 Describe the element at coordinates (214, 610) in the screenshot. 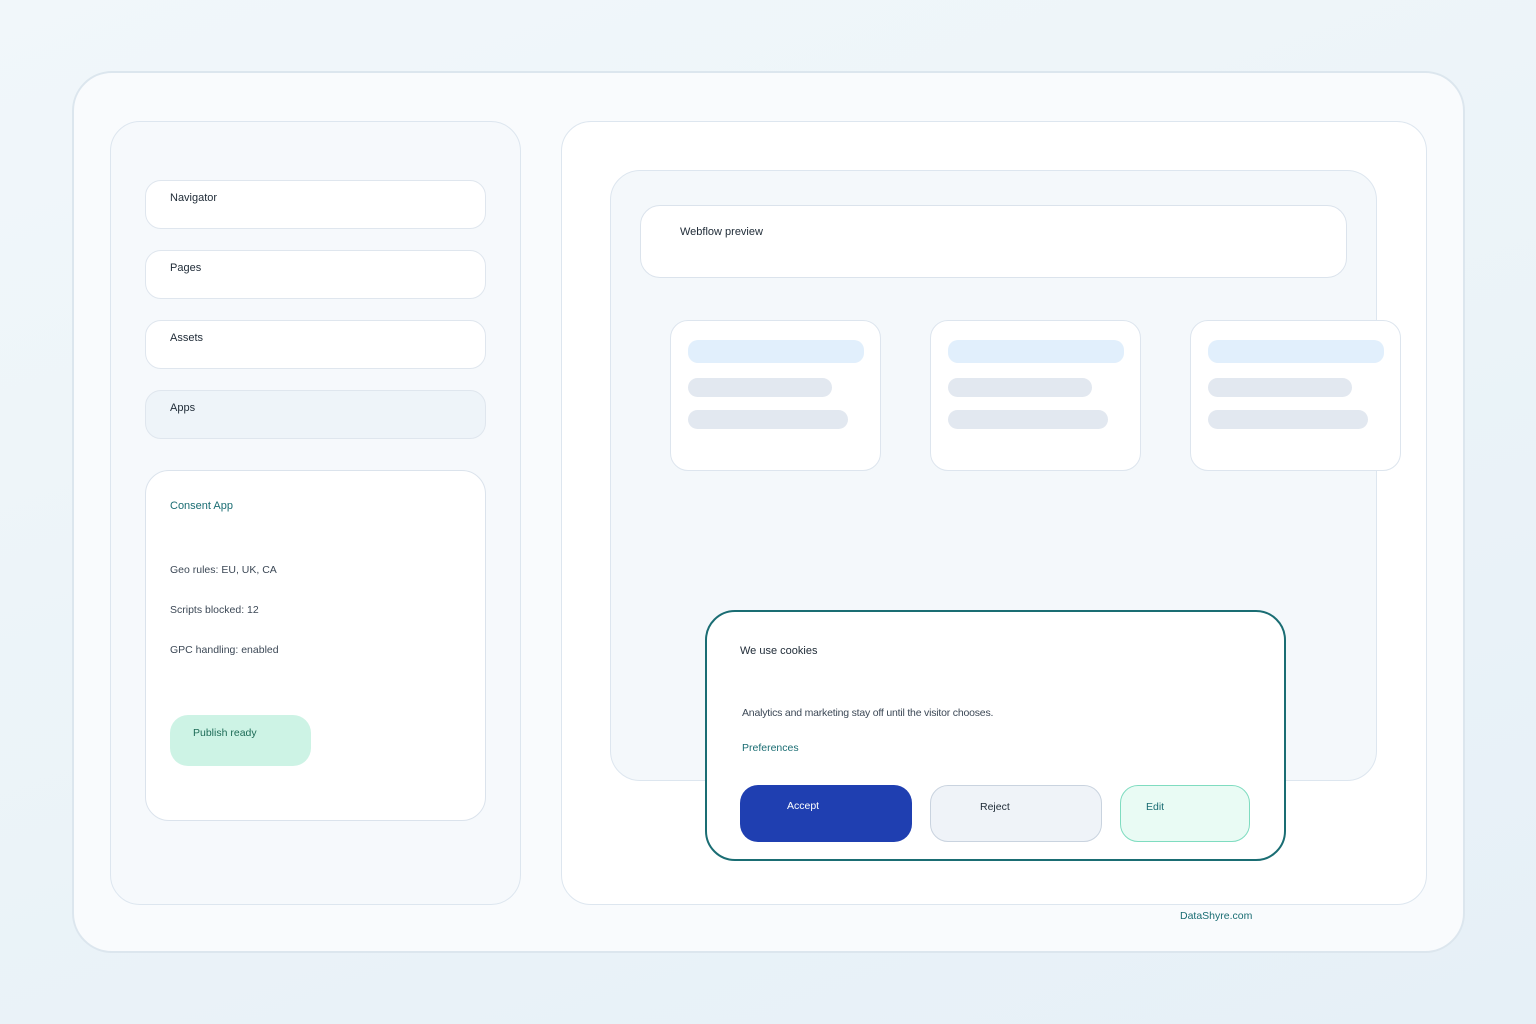

I see `scripts-blocked-text: Scripts blocked: 12` at that location.